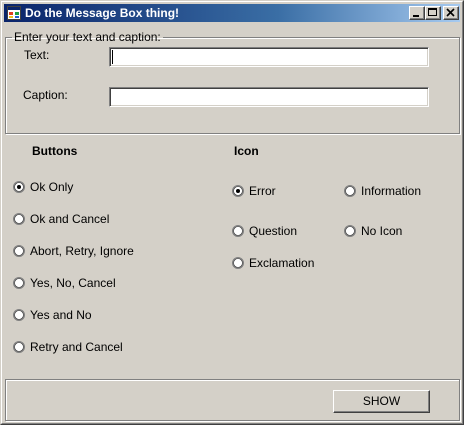  Describe the element at coordinates (269, 57) in the screenshot. I see `text-input` at that location.